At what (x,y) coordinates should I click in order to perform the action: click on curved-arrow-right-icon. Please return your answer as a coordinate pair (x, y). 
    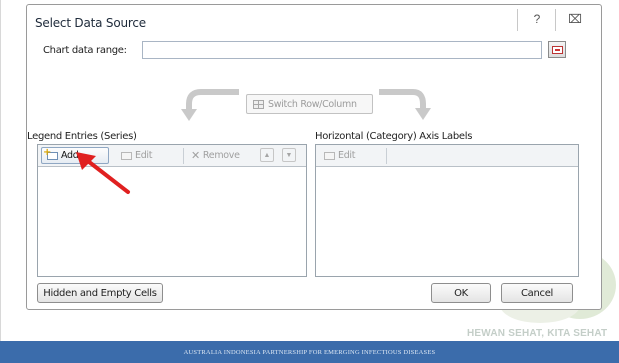
    Looking at the image, I should click on (405, 104).